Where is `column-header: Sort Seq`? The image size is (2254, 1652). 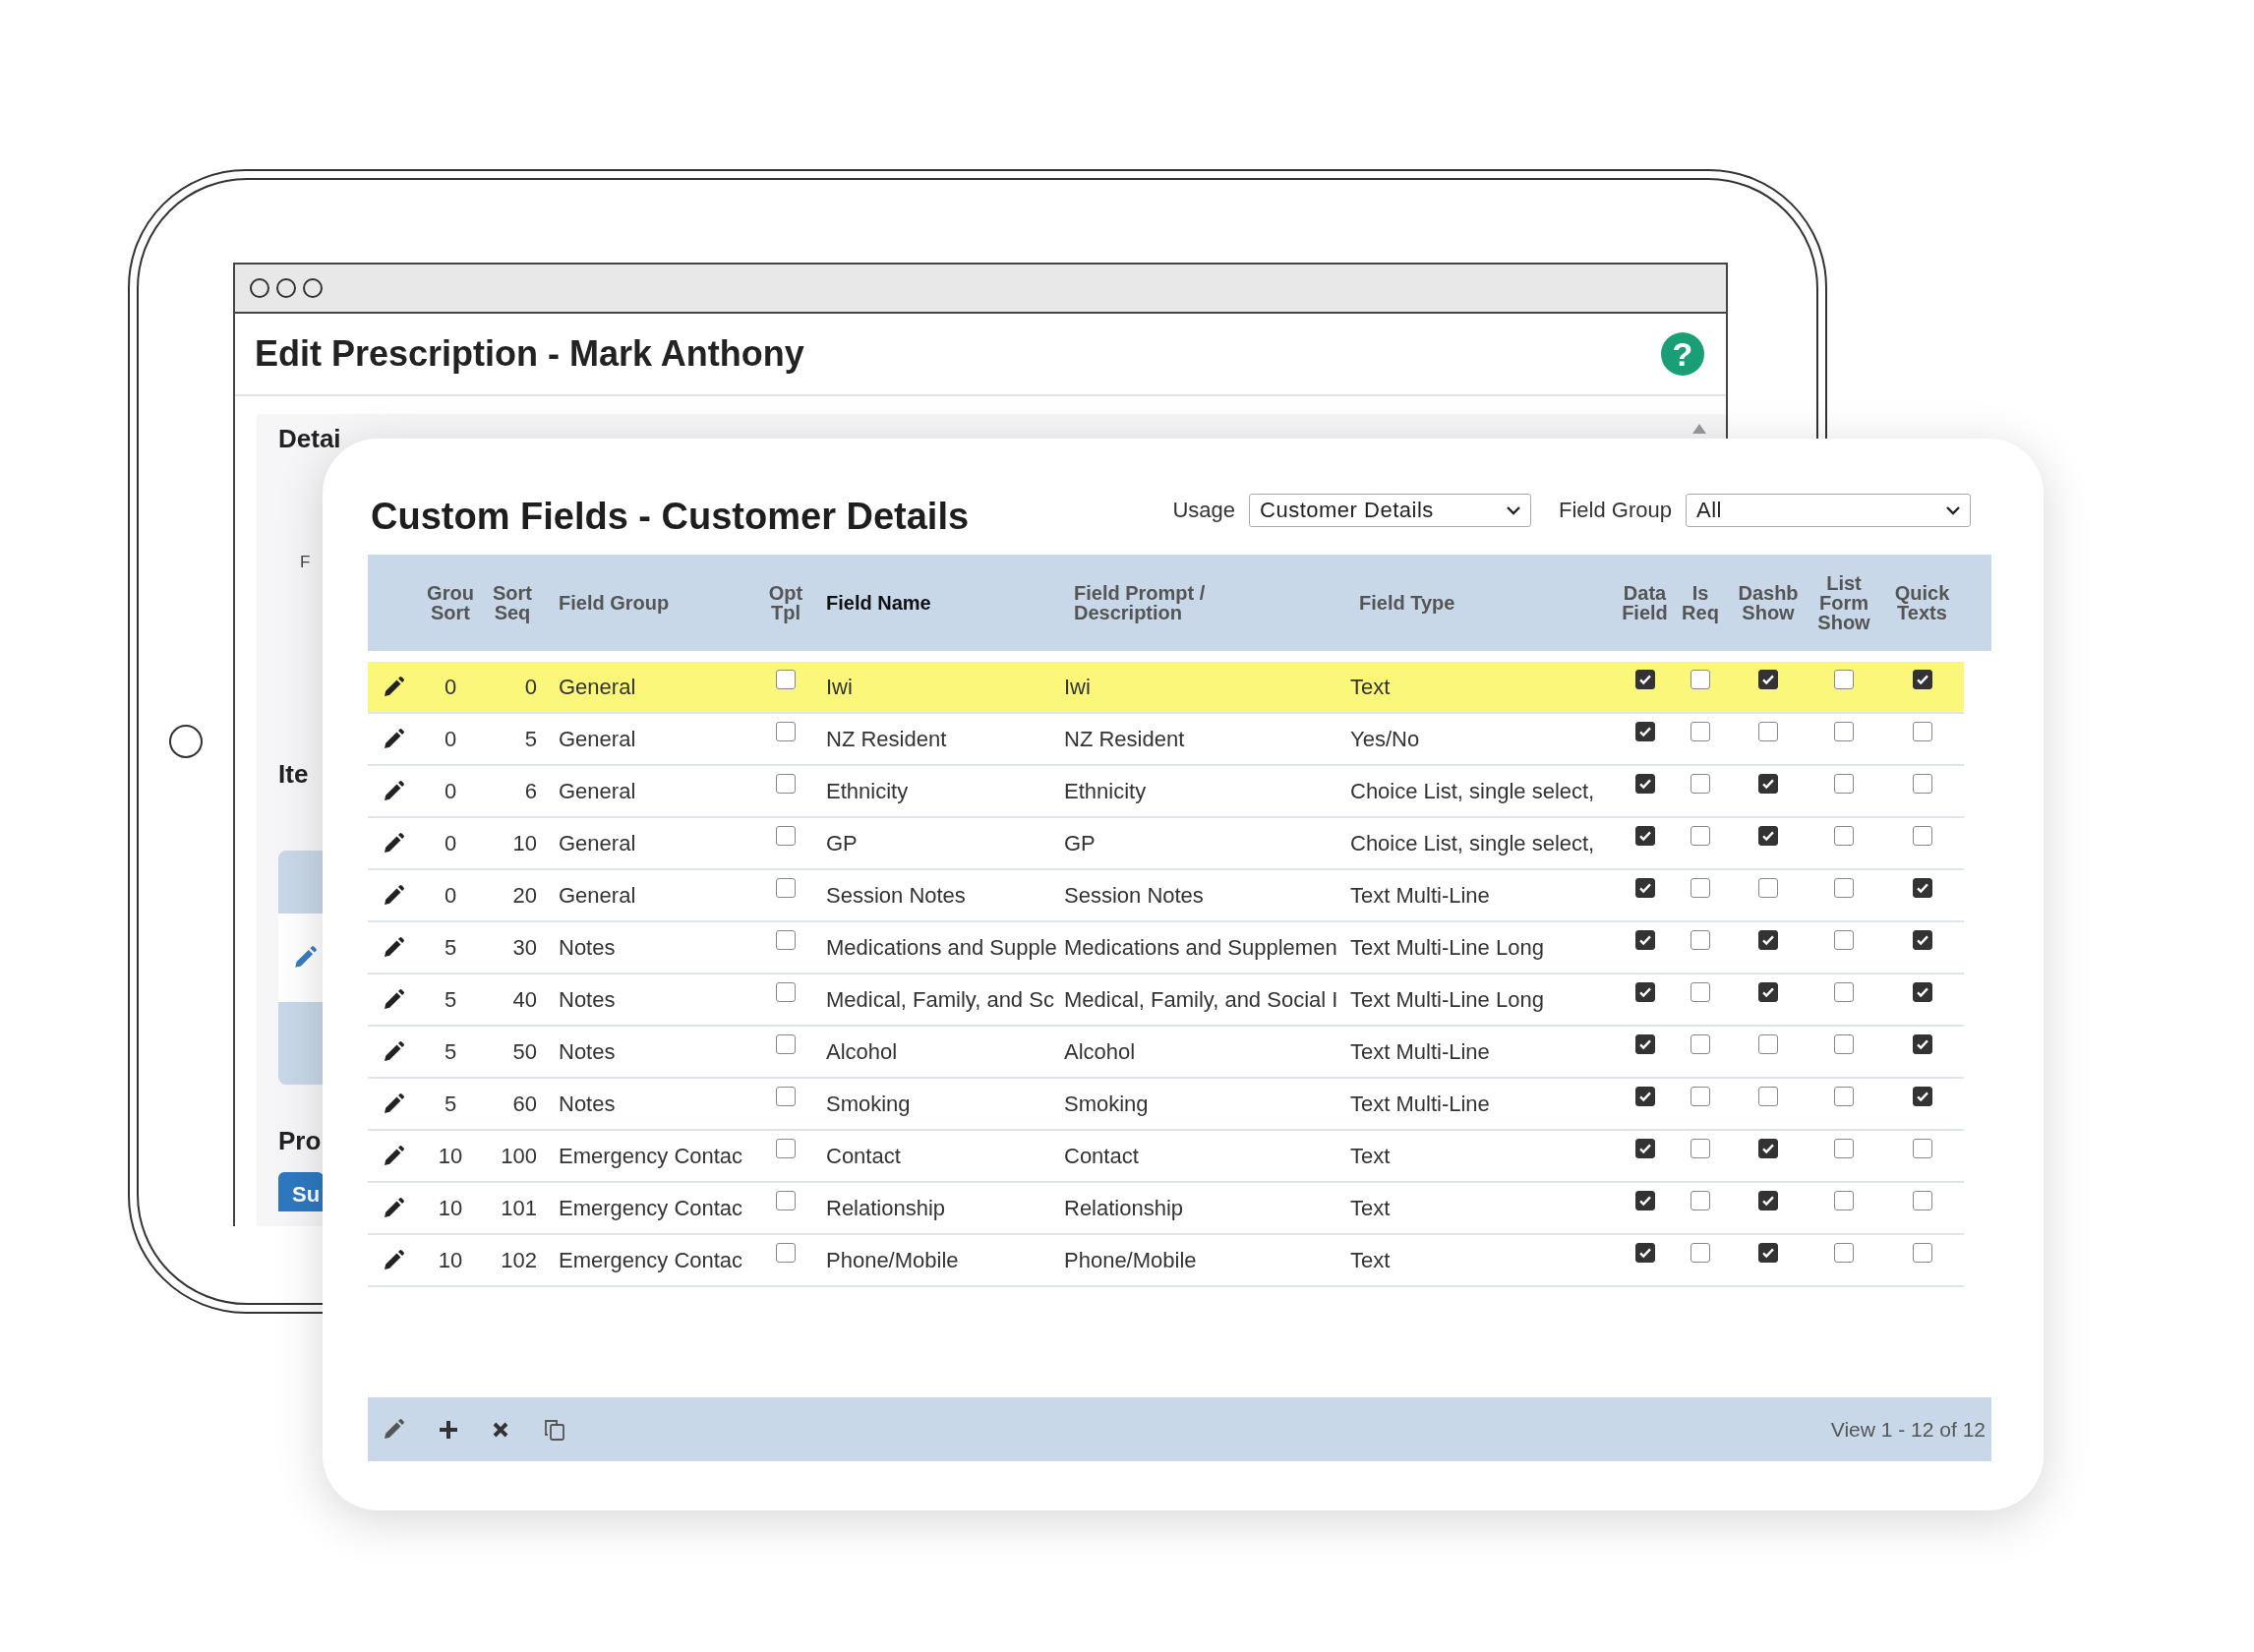
column-header: Sort Seq is located at coordinates (512, 602).